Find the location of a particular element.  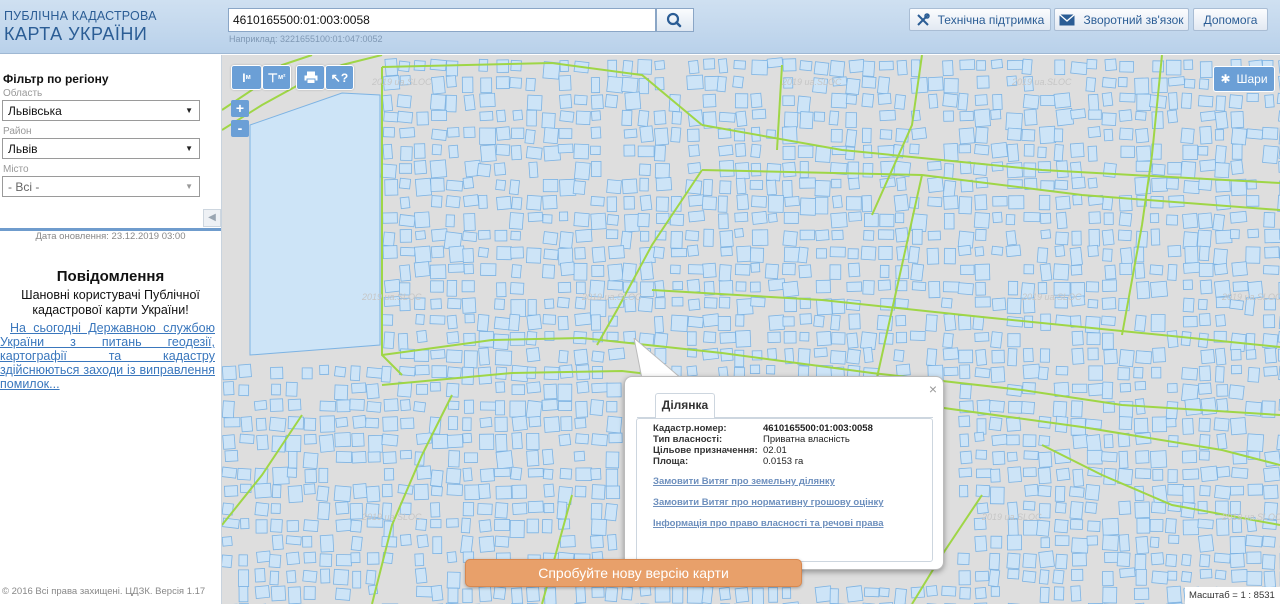

print-button is located at coordinates (310, 77).